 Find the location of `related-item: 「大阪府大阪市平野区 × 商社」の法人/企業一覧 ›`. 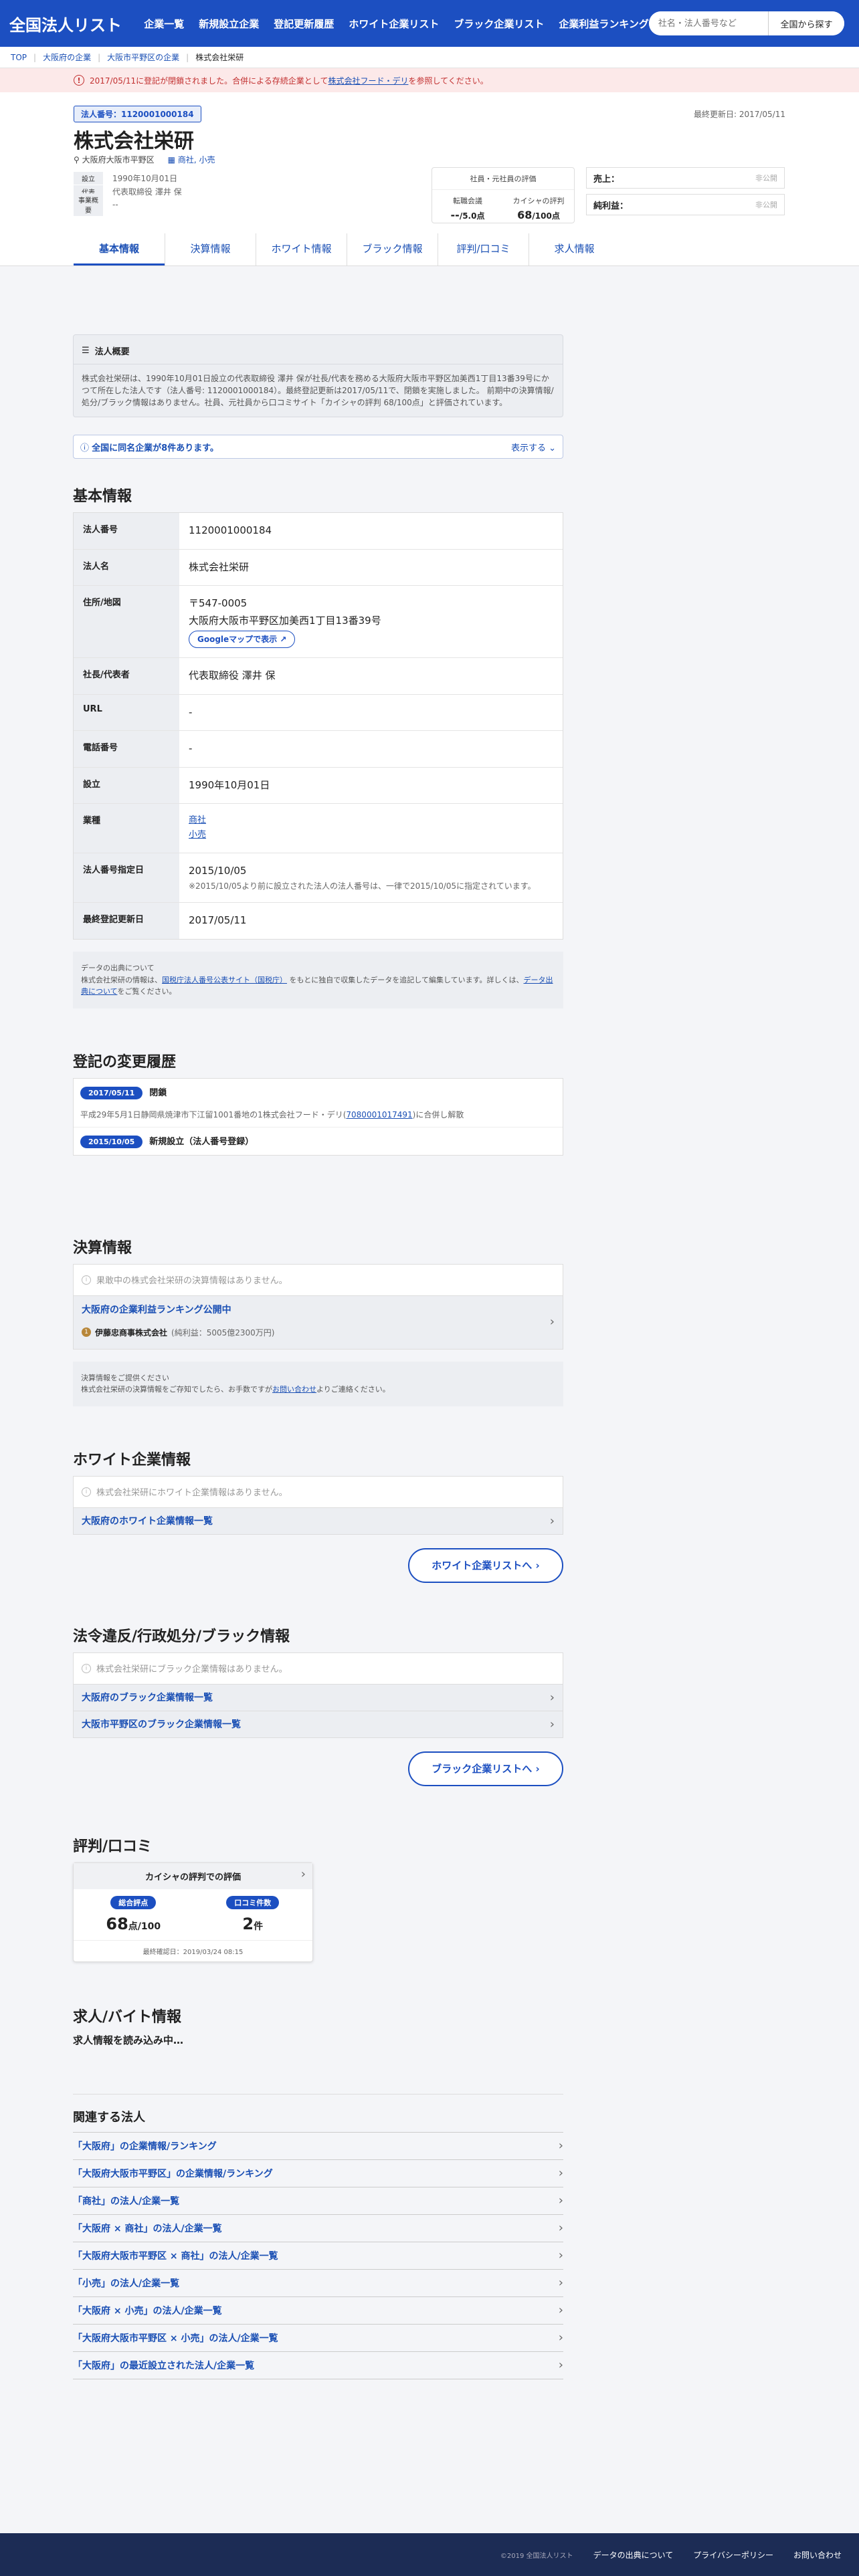

related-item: 「大阪府大阪市平野区 × 商社」の法人/企業一覧 › is located at coordinates (318, 2256).